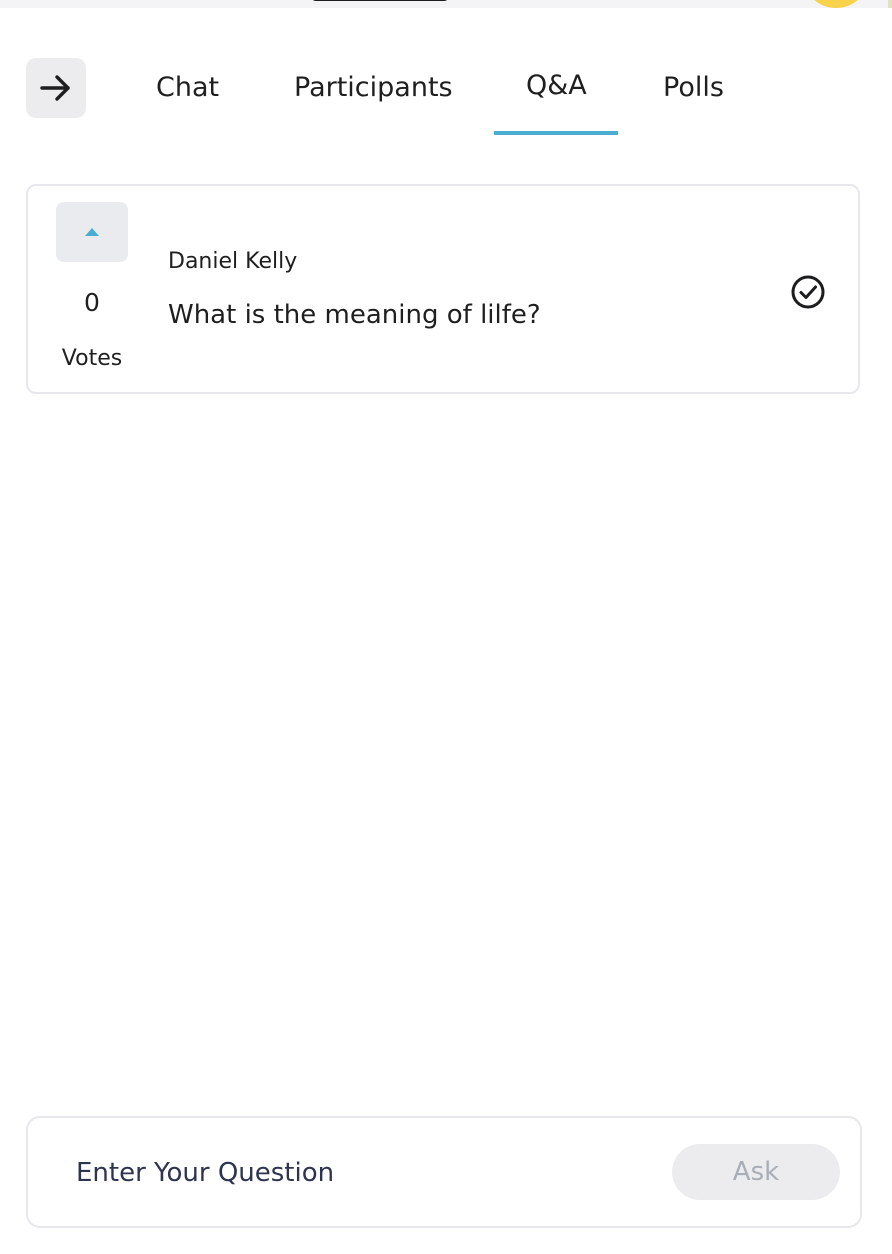  Describe the element at coordinates (92, 358) in the screenshot. I see `votes-label: Votes` at that location.